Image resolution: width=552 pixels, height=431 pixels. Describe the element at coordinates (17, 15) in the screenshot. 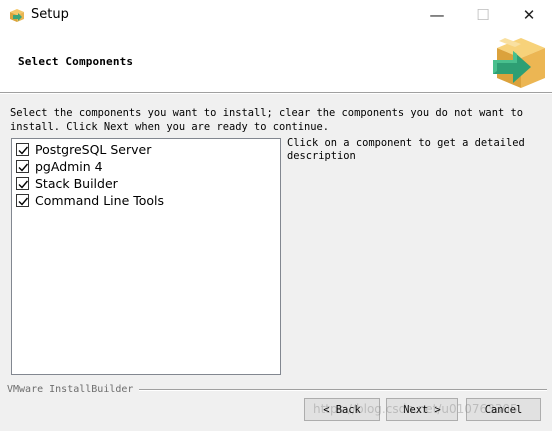

I see `setup-app-icon` at that location.